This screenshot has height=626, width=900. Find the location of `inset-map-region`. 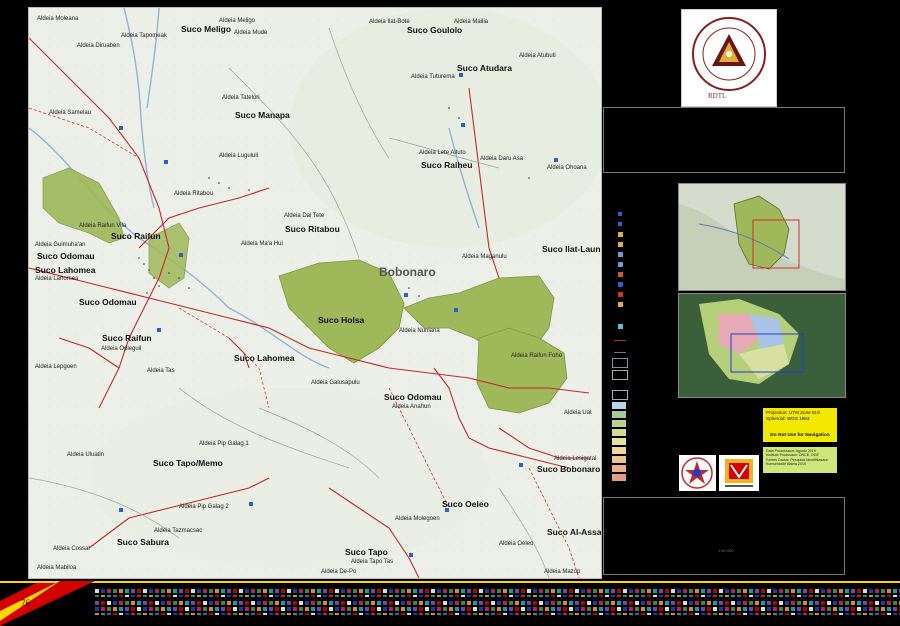

inset-map-region is located at coordinates (762, 237).